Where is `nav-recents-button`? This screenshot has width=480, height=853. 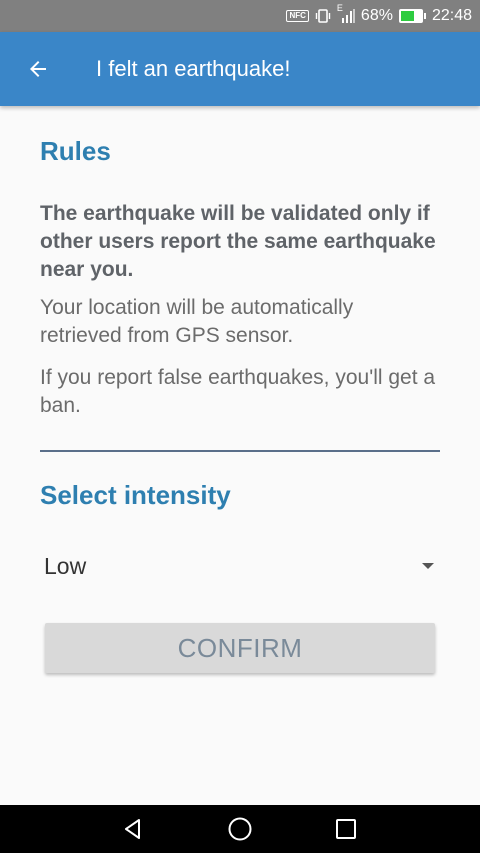
nav-recents-button is located at coordinates (346, 829).